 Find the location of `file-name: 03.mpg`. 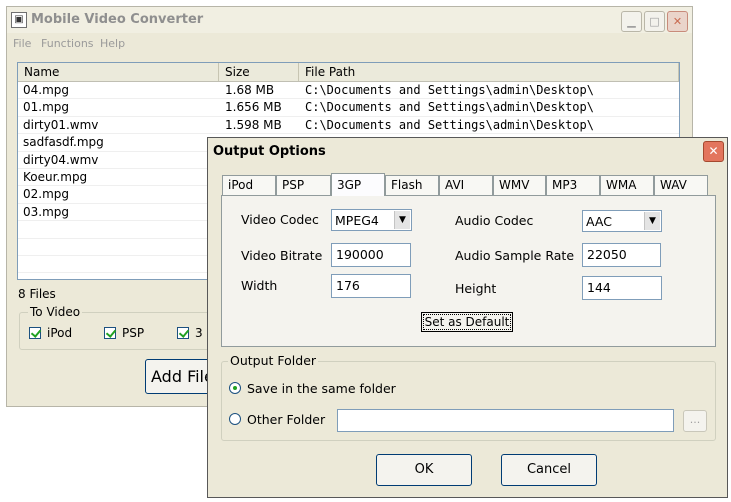

file-name: 03.mpg is located at coordinates (46, 211).